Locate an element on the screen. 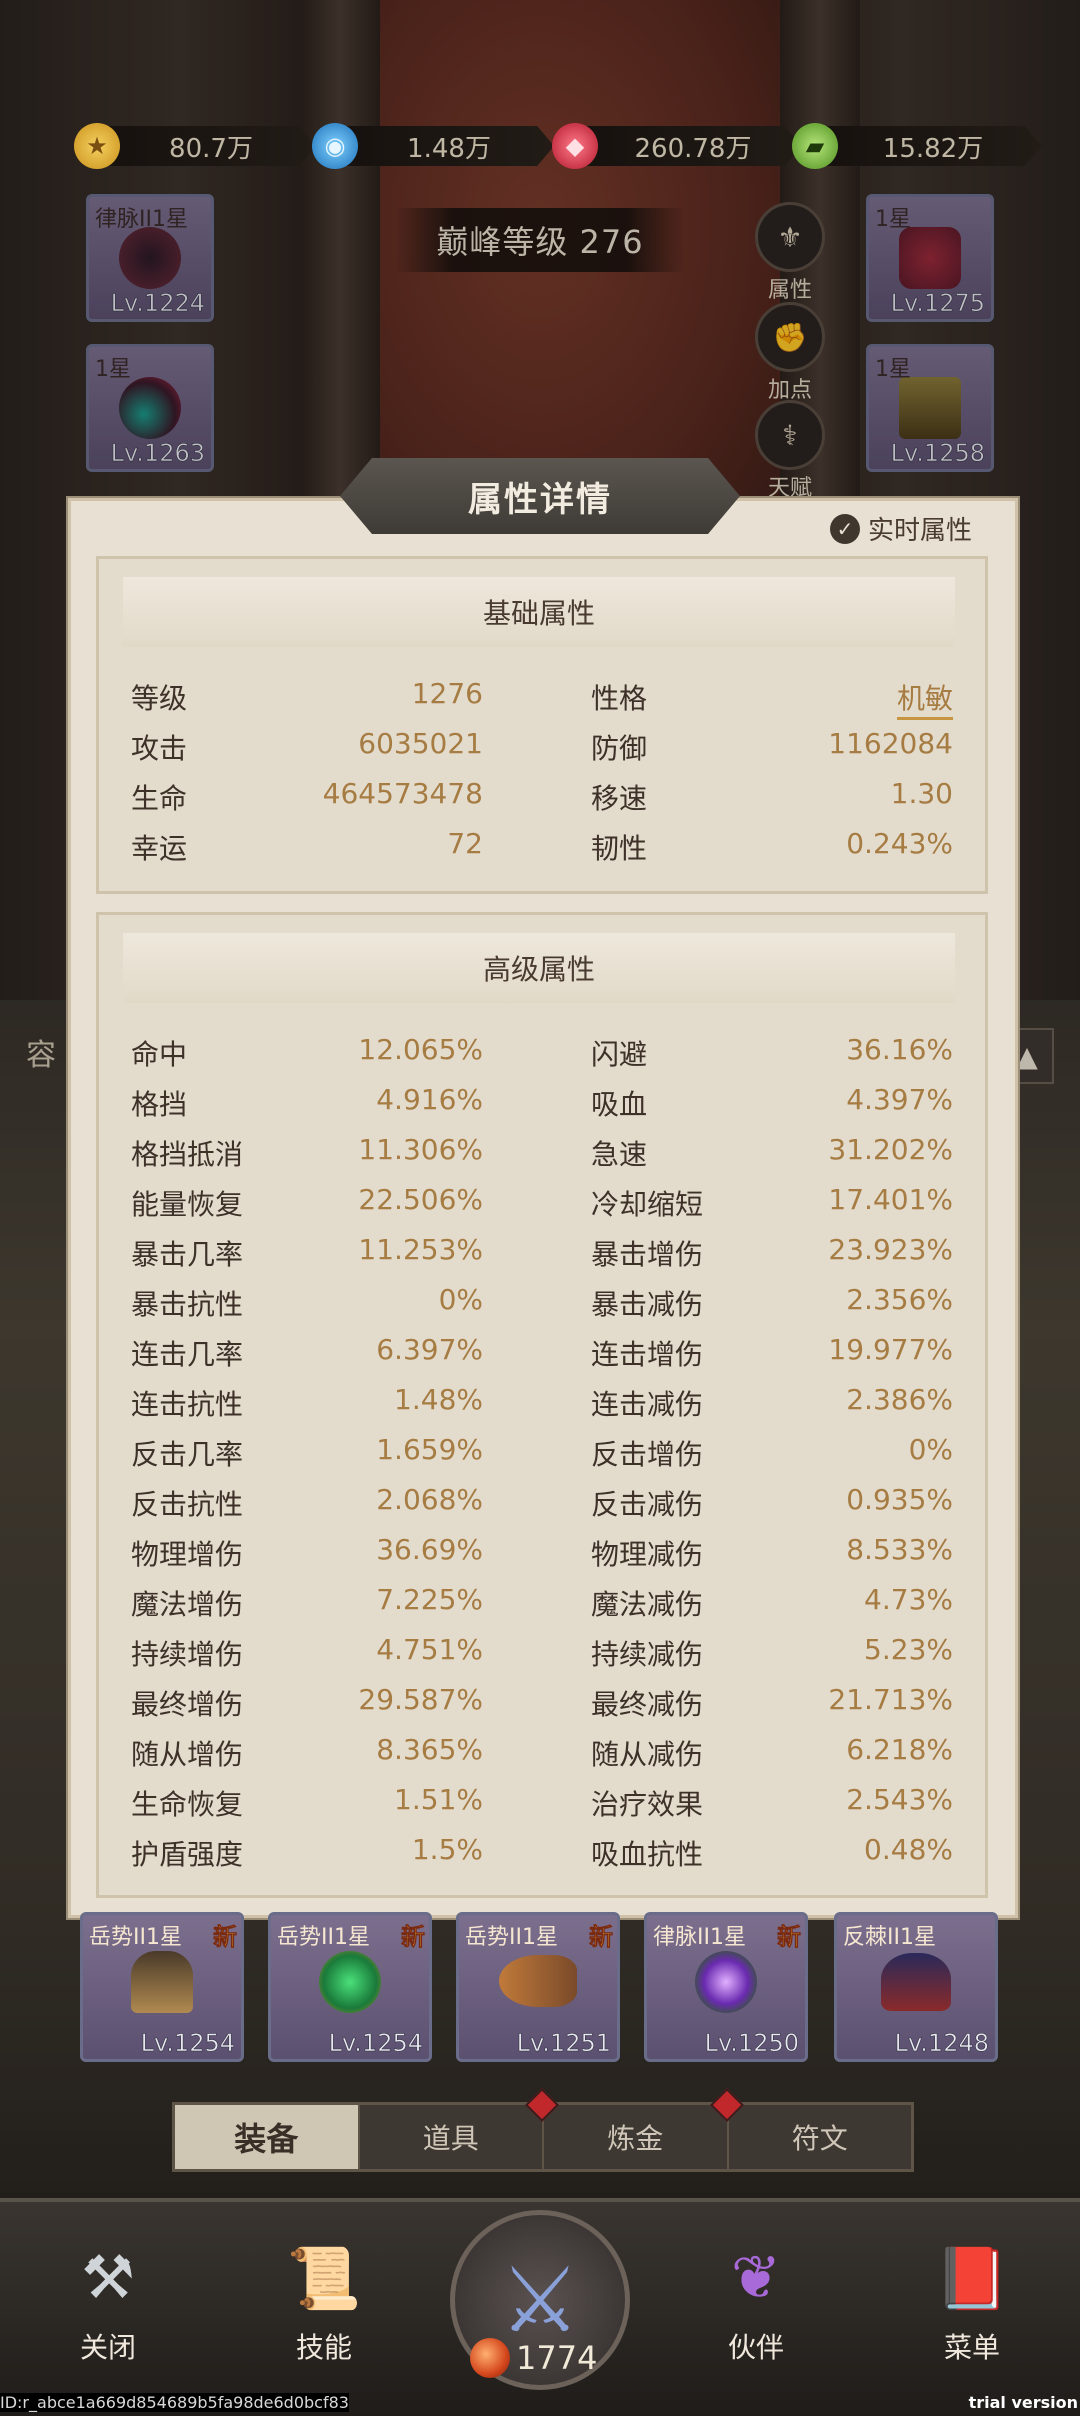 The height and width of the screenshot is (2416, 1080). slot-level: Lv.1250 is located at coordinates (751, 2043).